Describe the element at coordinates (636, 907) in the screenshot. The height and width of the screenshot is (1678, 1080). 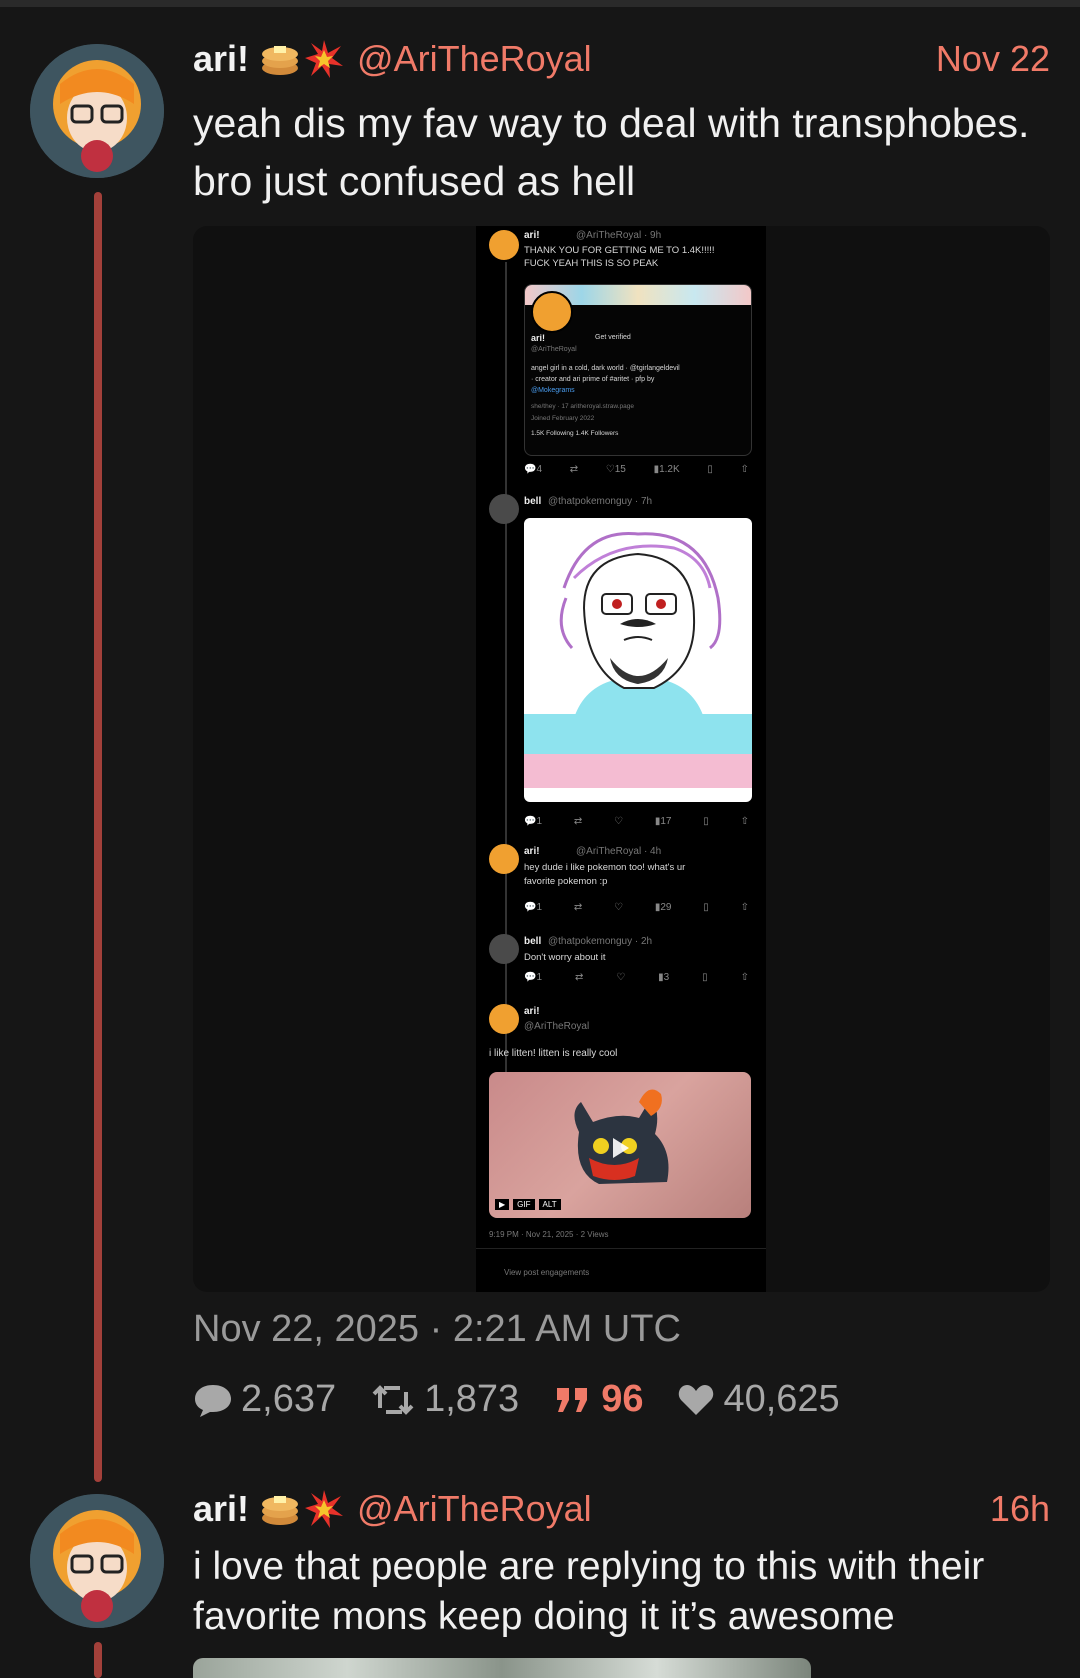
I see `mini-actions: 💬1 ⇄ ♡ ▮29 ▯ ⇧` at that location.